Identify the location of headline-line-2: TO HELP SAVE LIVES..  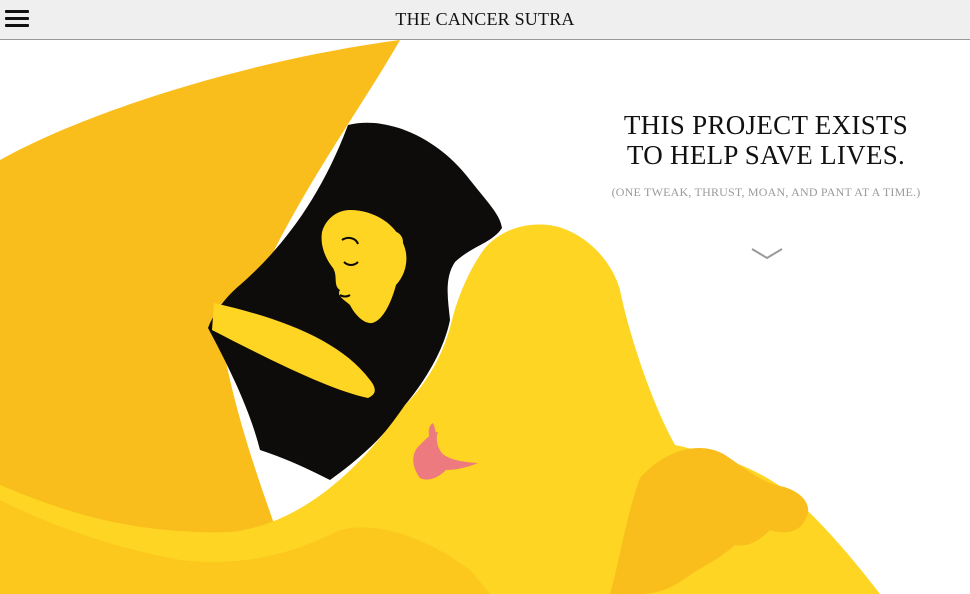
(766, 155).